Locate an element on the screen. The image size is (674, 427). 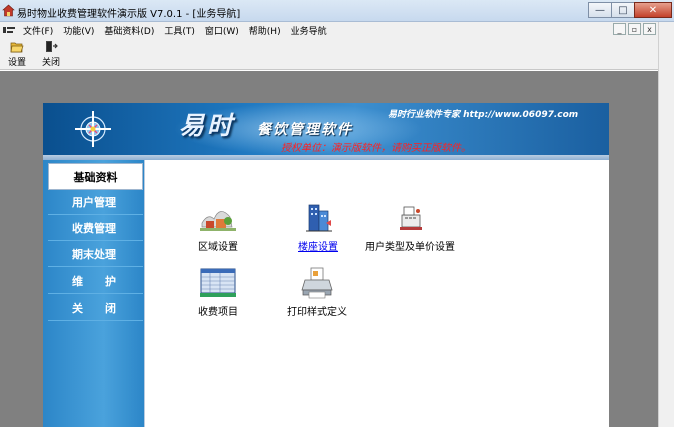
sidebar-item-label: 收费管理 is located at coordinates (94, 228).